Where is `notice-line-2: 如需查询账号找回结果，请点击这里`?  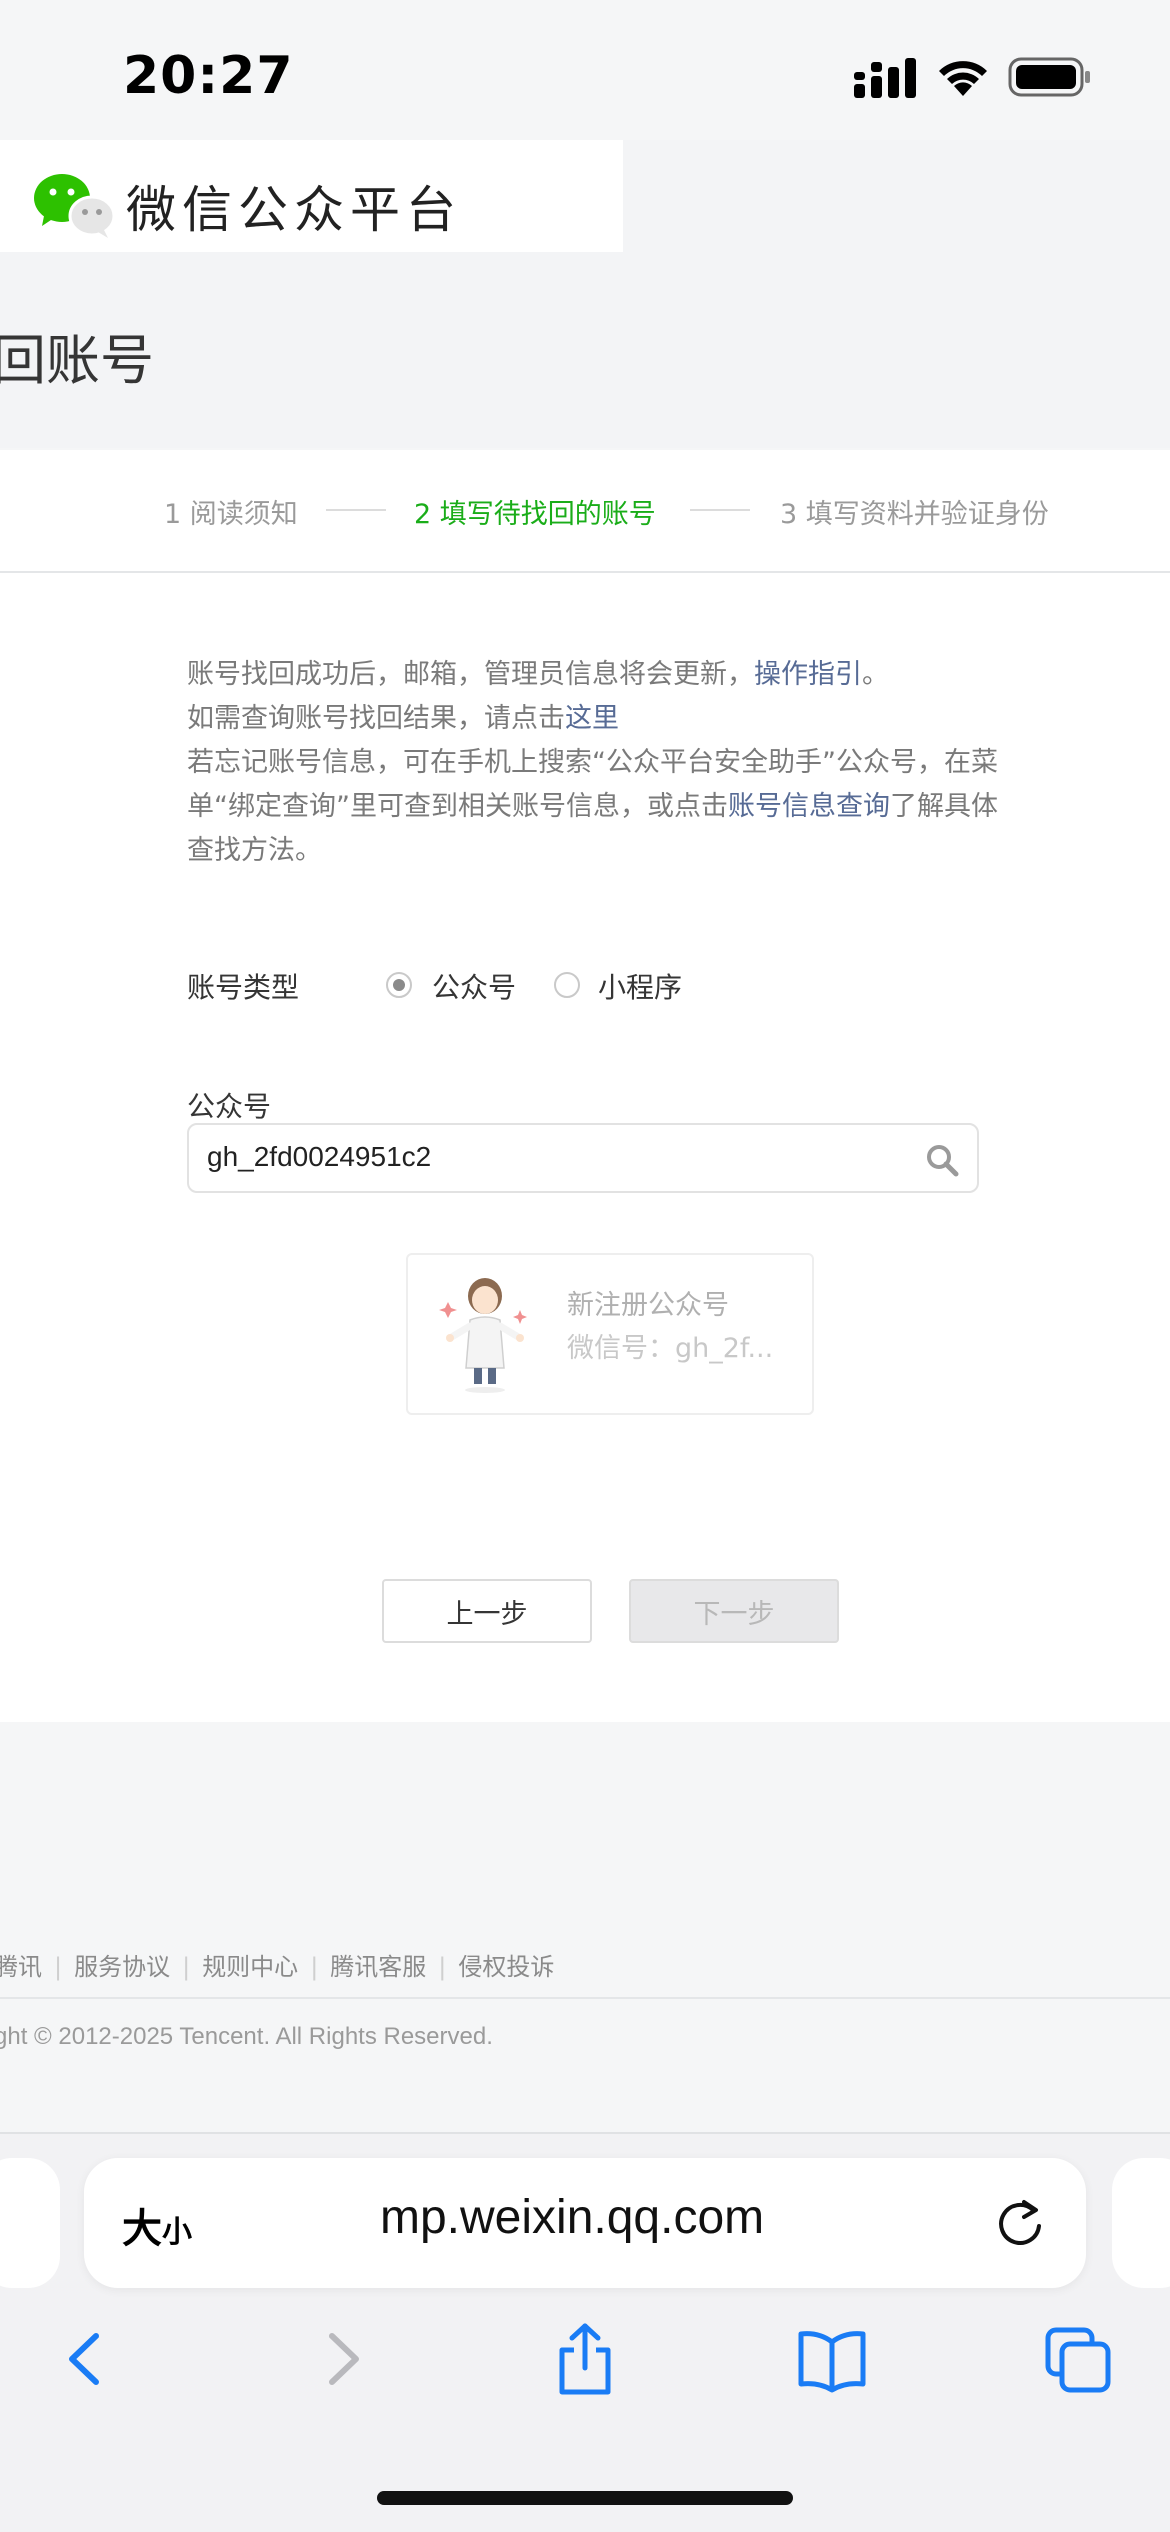 notice-line-2: 如需查询账号找回结果，请点击这里 is located at coordinates (403, 719).